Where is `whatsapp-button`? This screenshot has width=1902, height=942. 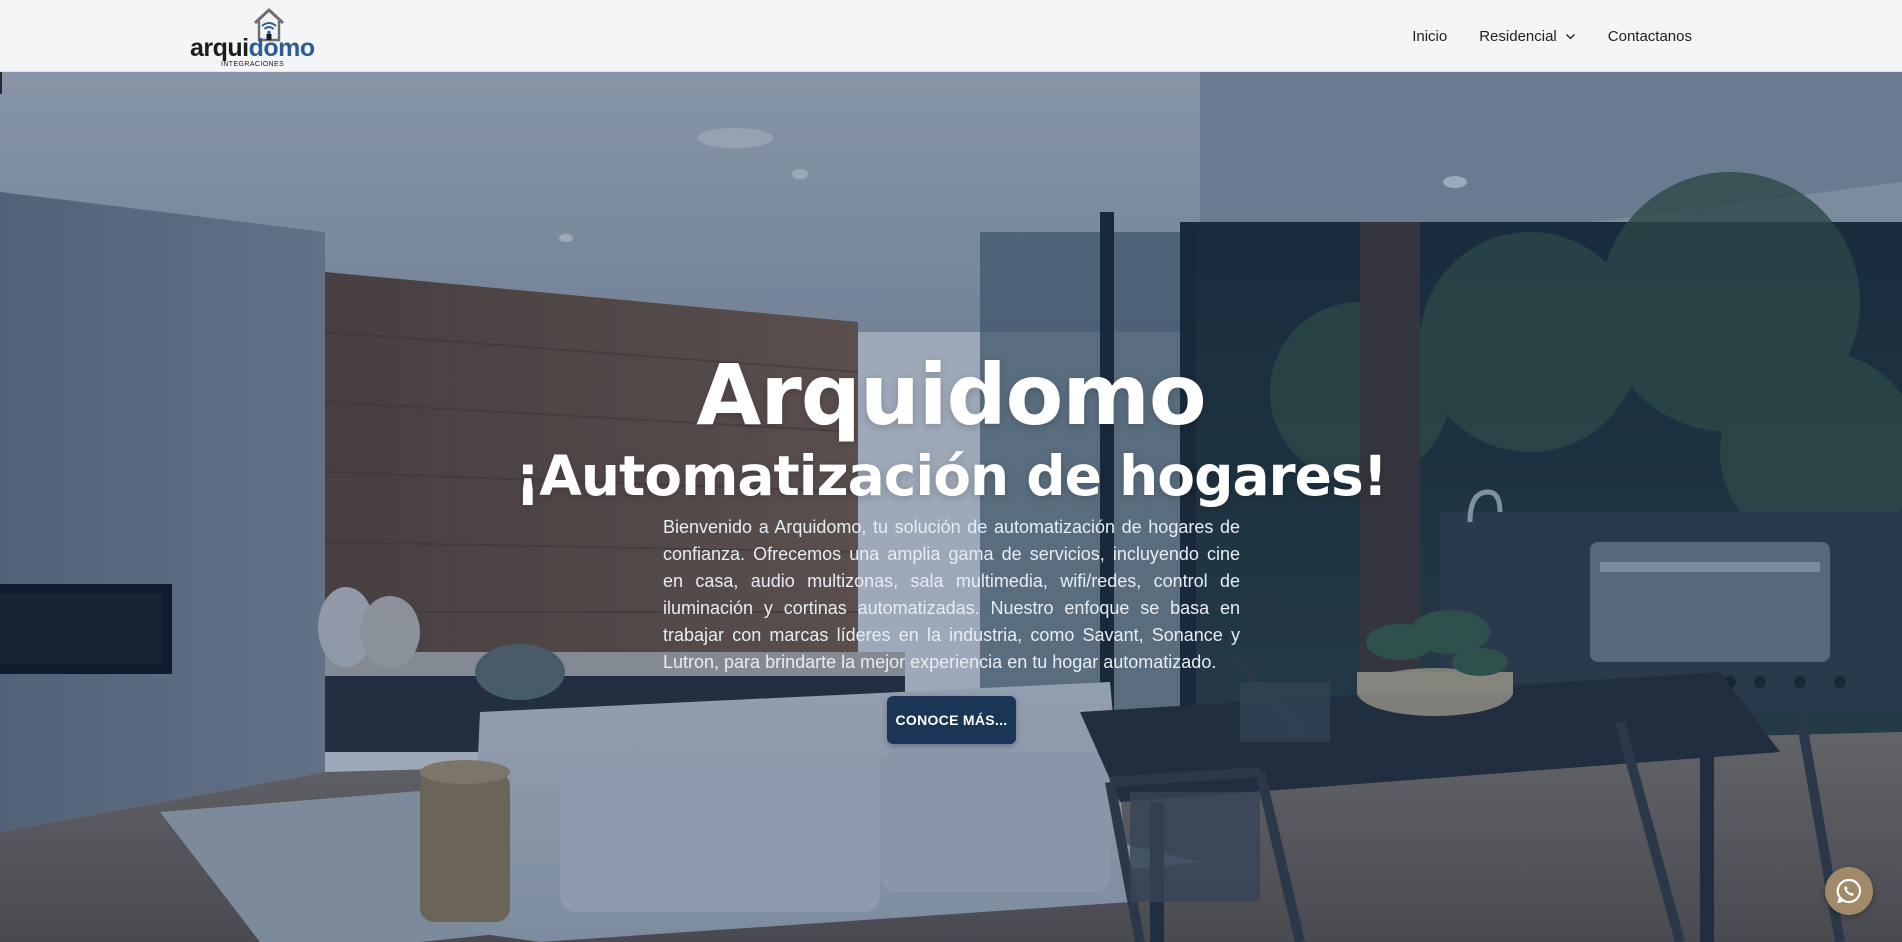 whatsapp-button is located at coordinates (1849, 891).